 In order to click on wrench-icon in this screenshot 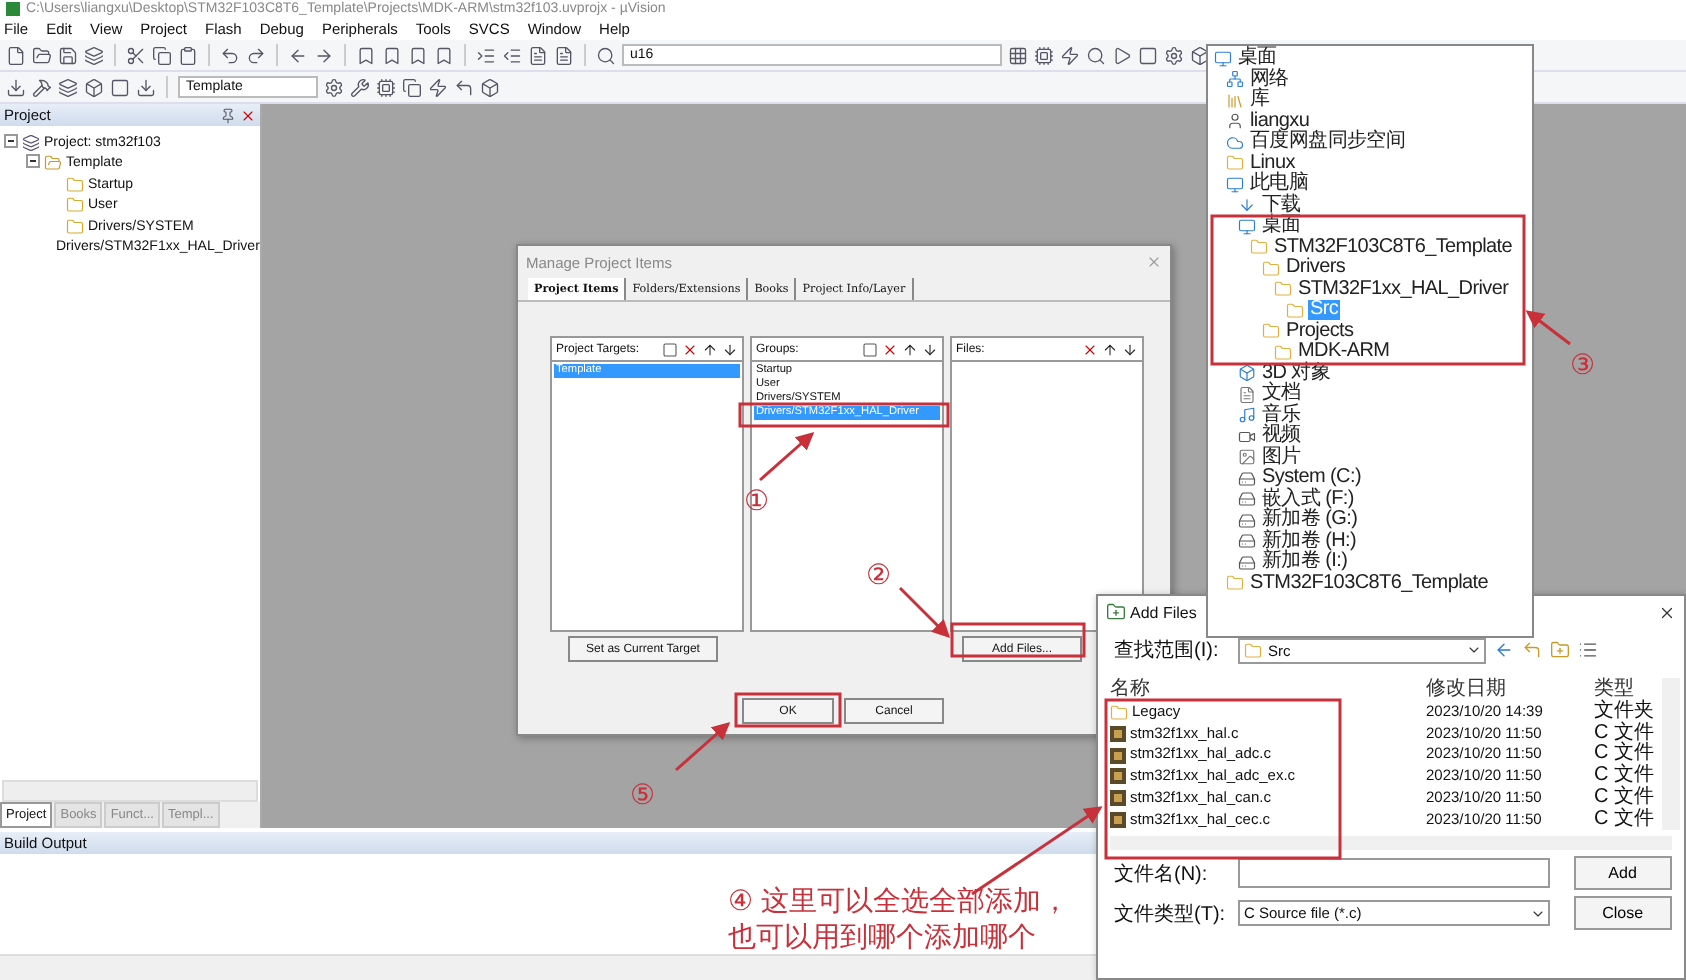, I will do `click(360, 87)`.